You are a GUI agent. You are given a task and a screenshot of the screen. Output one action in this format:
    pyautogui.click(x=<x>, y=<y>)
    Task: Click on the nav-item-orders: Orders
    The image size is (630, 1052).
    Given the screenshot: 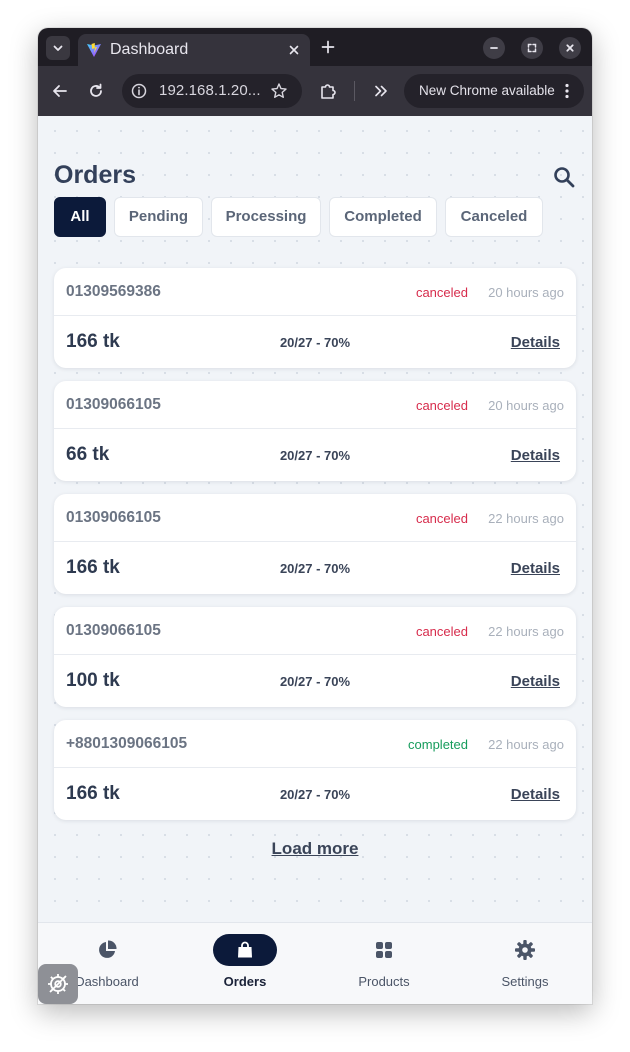 What is the action you would take?
    pyautogui.click(x=245, y=963)
    